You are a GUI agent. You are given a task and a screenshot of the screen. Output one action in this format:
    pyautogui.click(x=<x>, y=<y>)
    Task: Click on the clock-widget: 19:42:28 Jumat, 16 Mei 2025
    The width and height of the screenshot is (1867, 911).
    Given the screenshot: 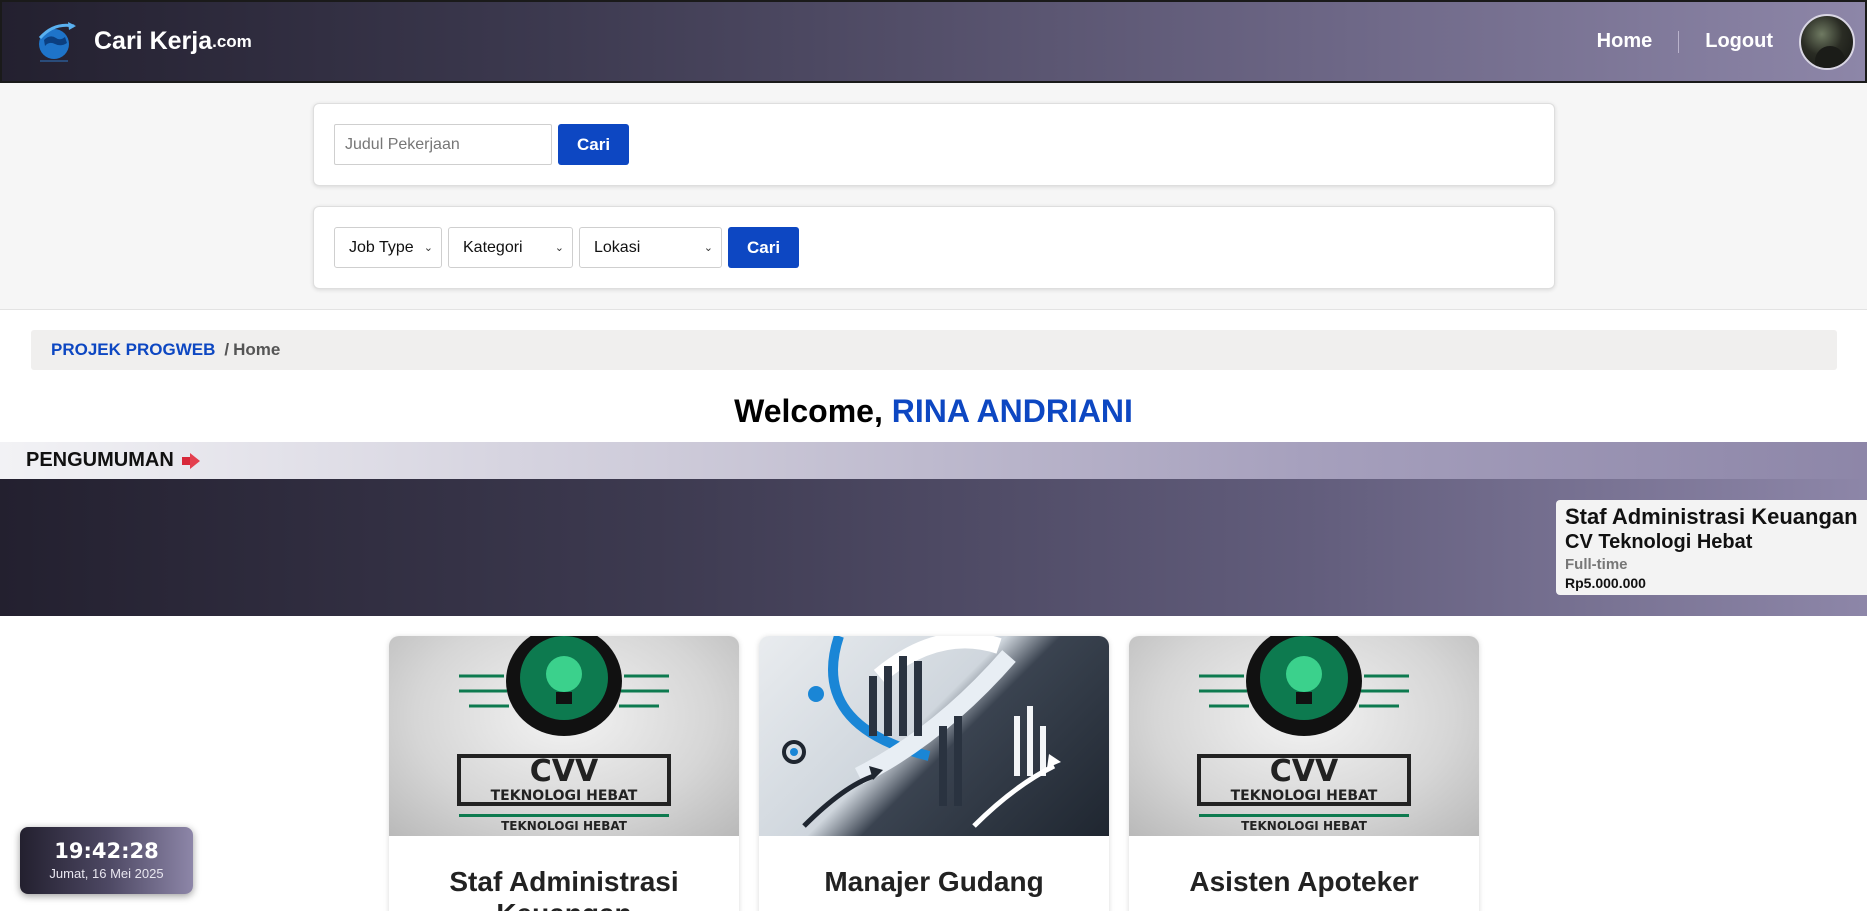 What is the action you would take?
    pyautogui.click(x=106, y=860)
    